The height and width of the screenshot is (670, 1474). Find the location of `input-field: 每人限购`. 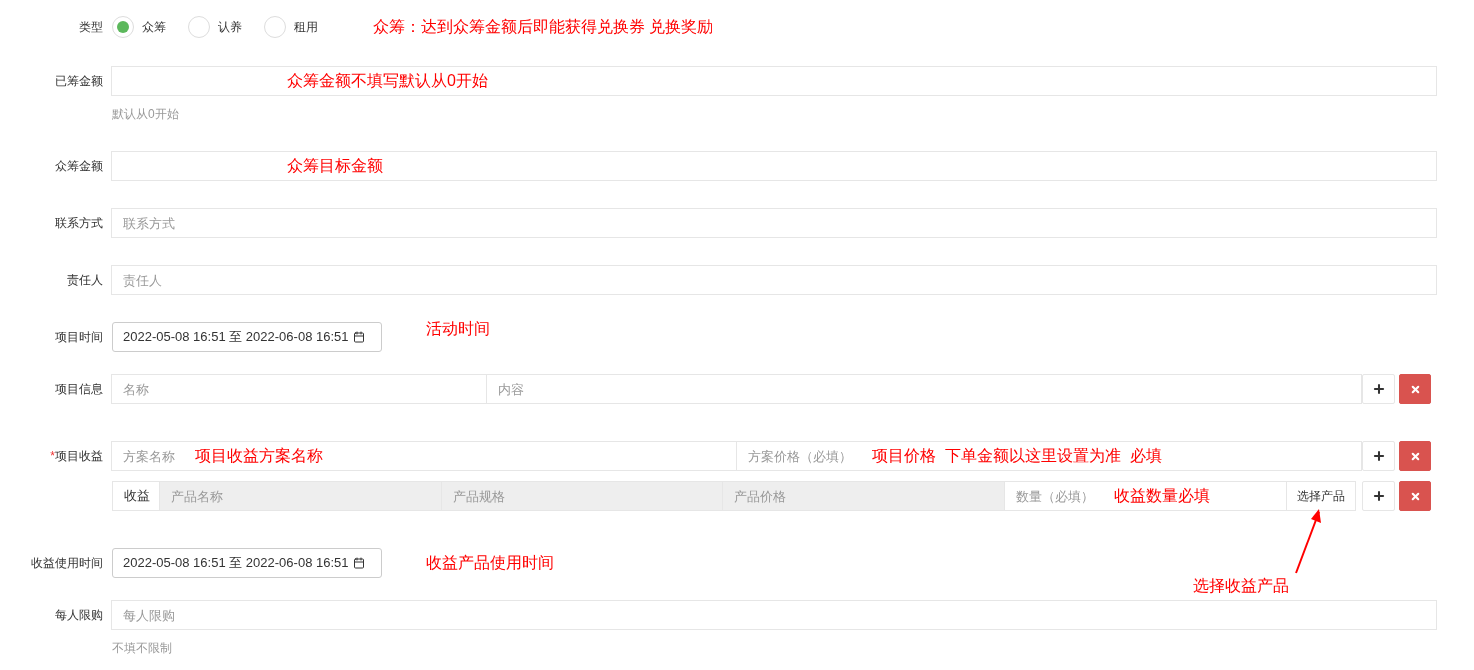

input-field: 每人限购 is located at coordinates (774, 615).